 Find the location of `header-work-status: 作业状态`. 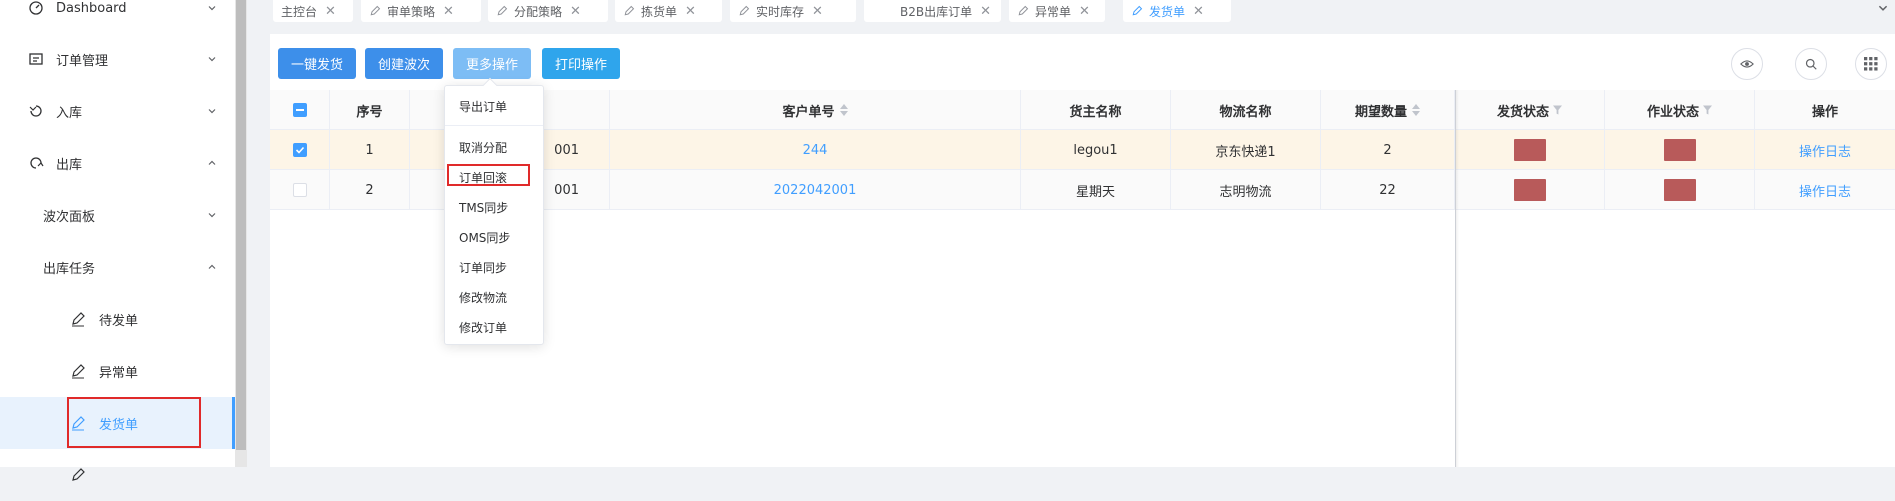

header-work-status: 作业状态 is located at coordinates (1680, 110).